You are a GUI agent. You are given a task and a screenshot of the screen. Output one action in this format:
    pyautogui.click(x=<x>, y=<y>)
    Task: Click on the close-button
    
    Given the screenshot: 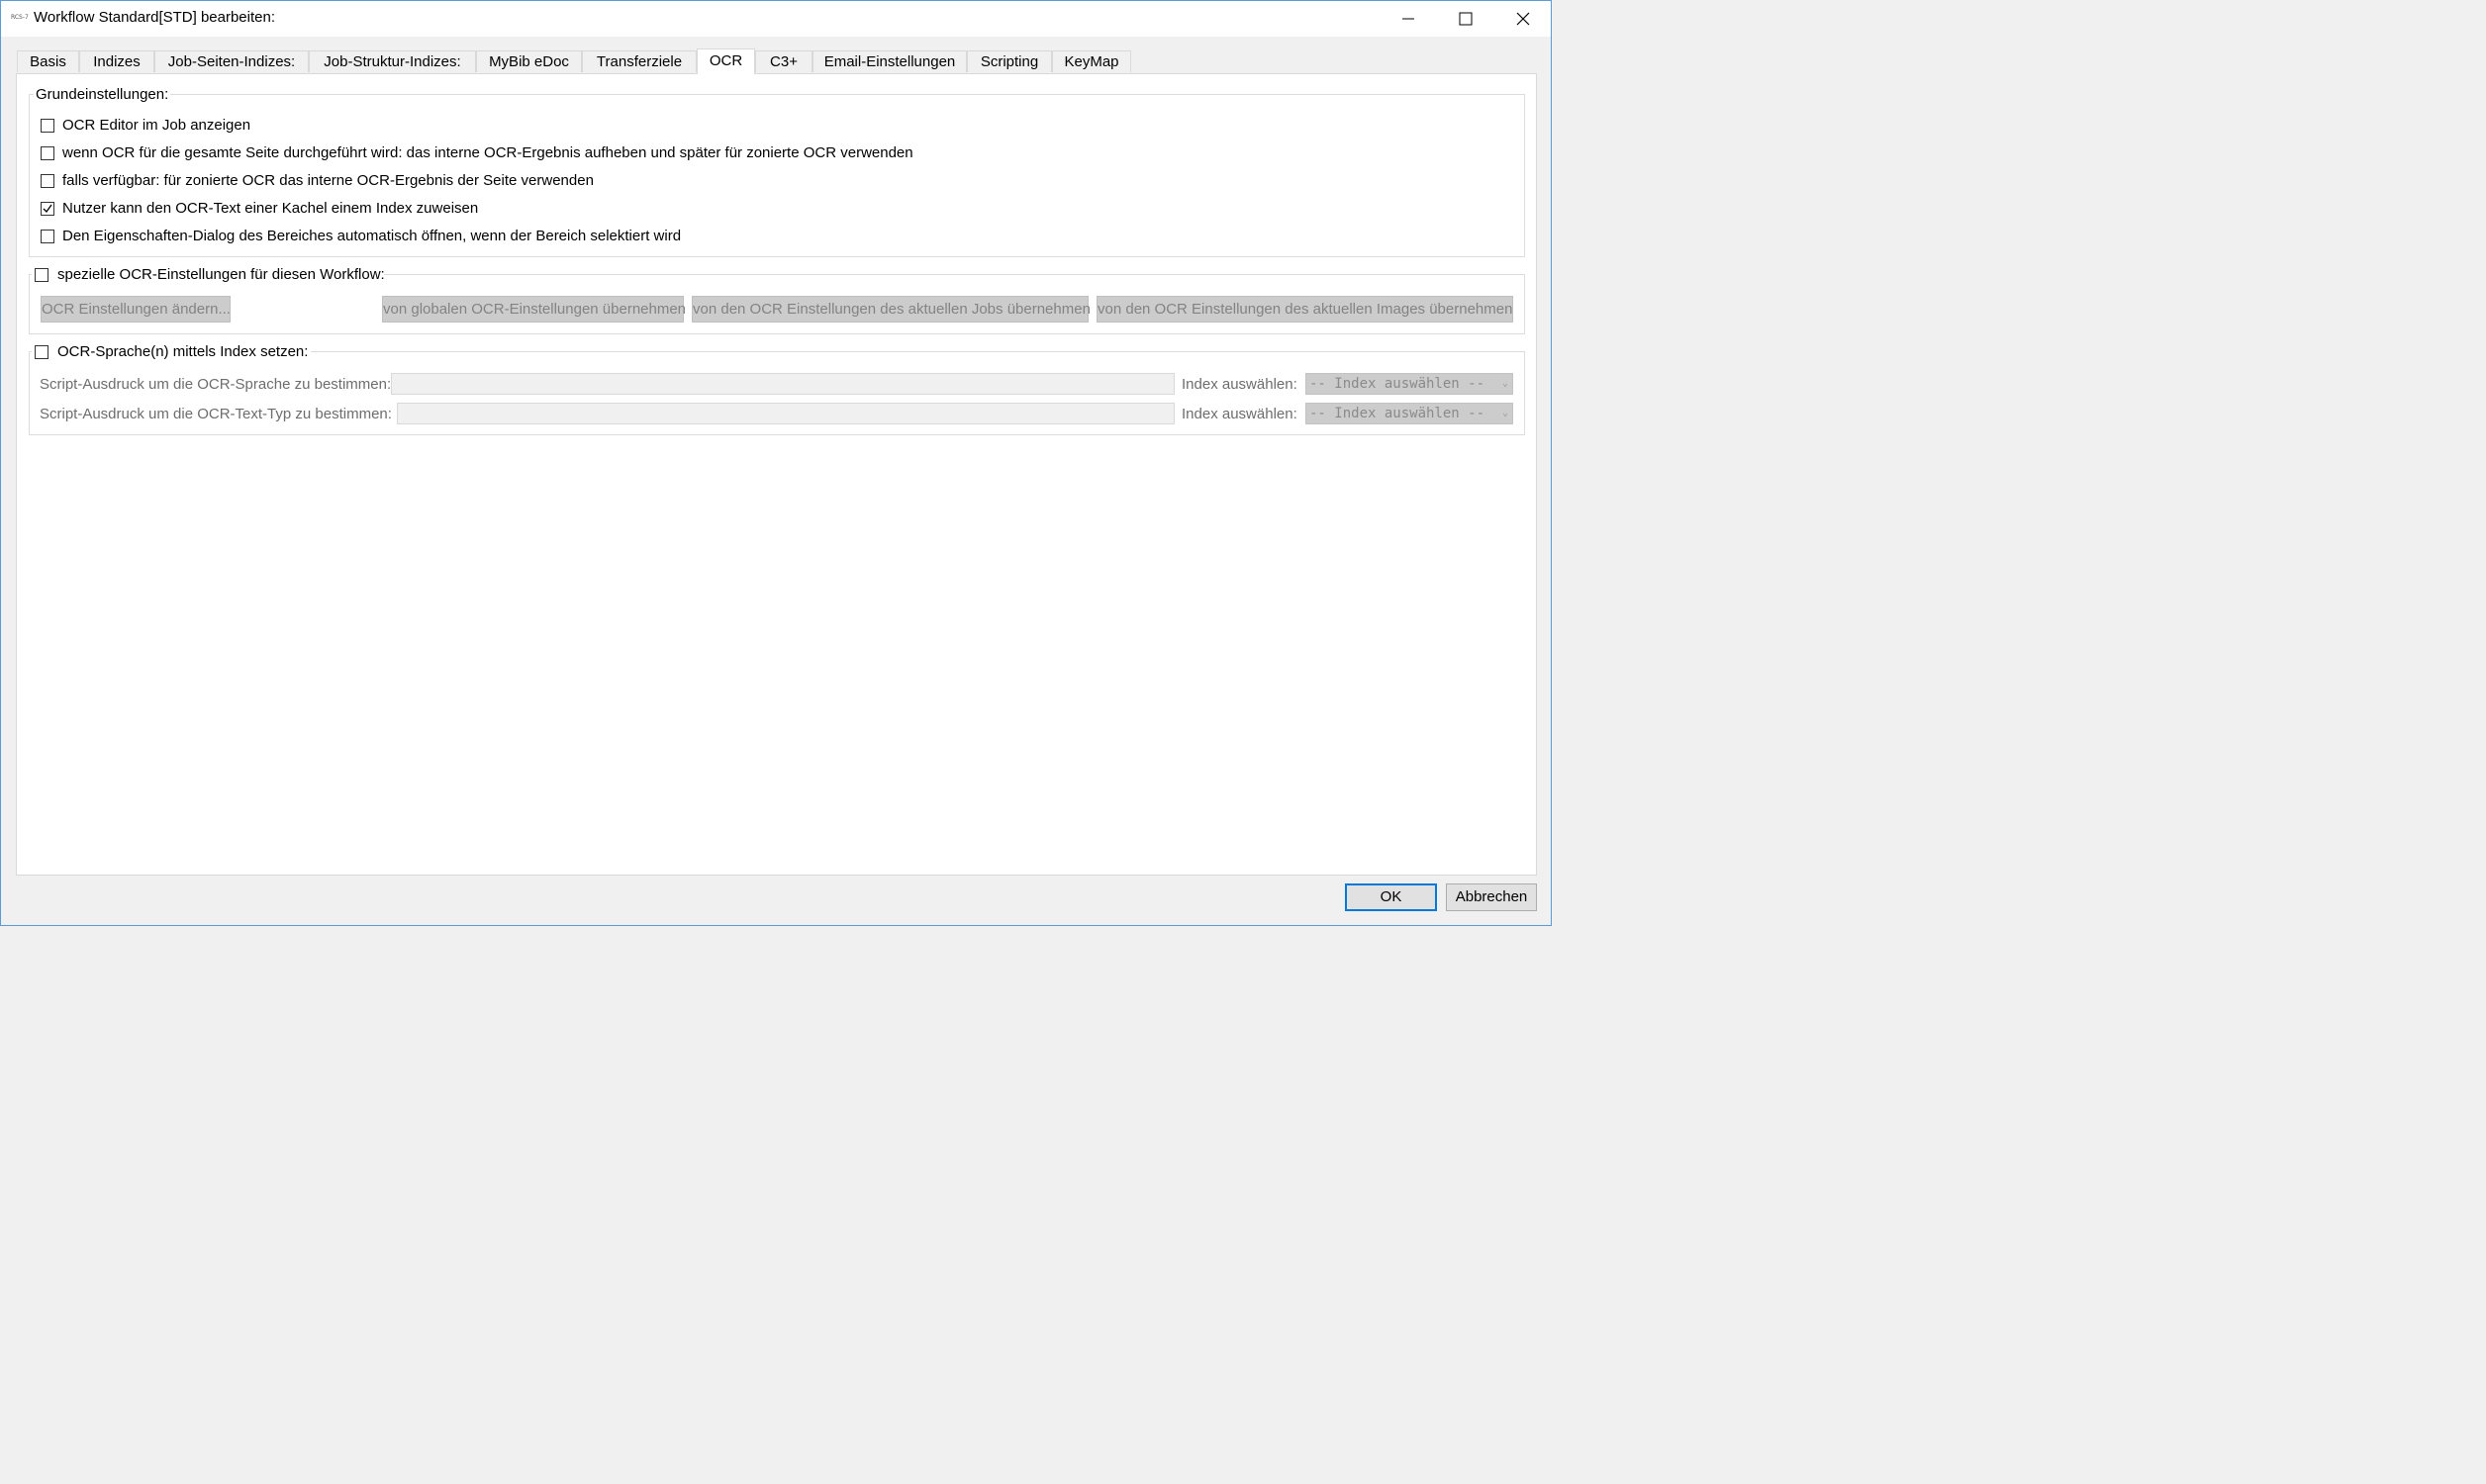 What is the action you would take?
    pyautogui.click(x=1523, y=19)
    